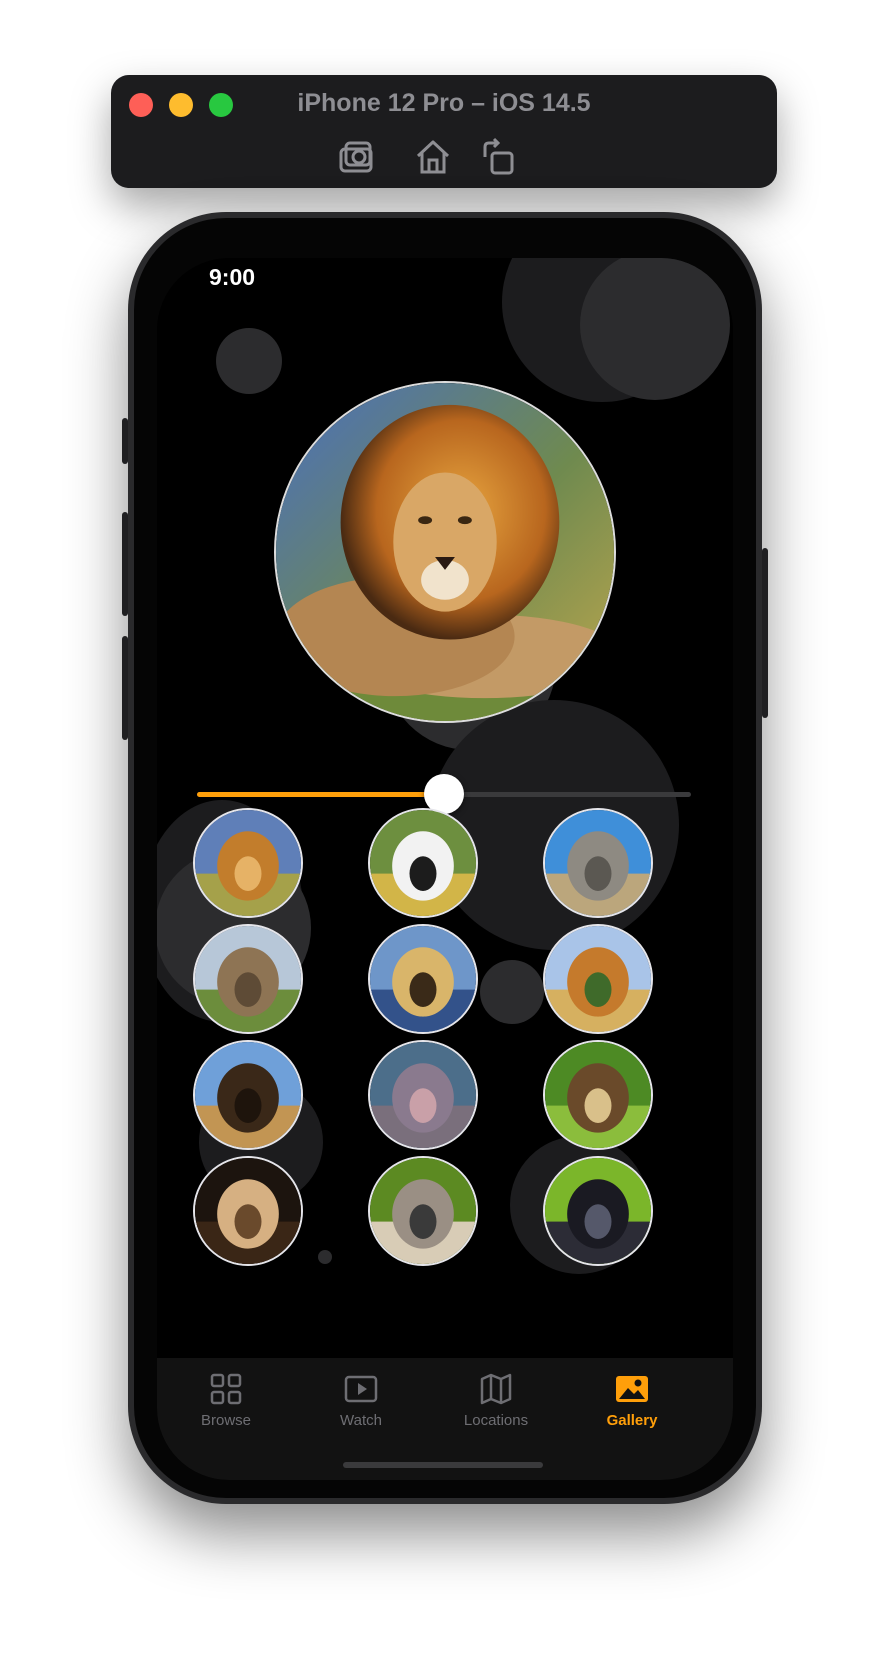  What do you see at coordinates (632, 1420) in the screenshot?
I see `tab-label: Gallery` at bounding box center [632, 1420].